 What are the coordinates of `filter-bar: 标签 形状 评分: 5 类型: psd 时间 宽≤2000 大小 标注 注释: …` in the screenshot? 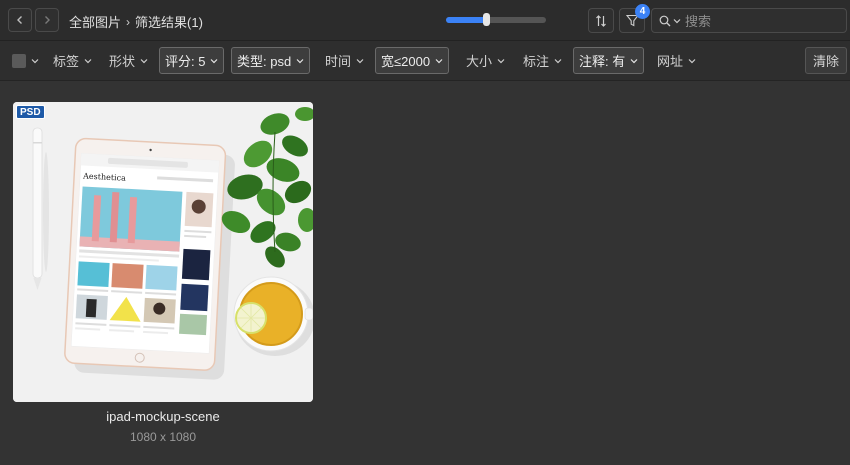 It's located at (425, 61).